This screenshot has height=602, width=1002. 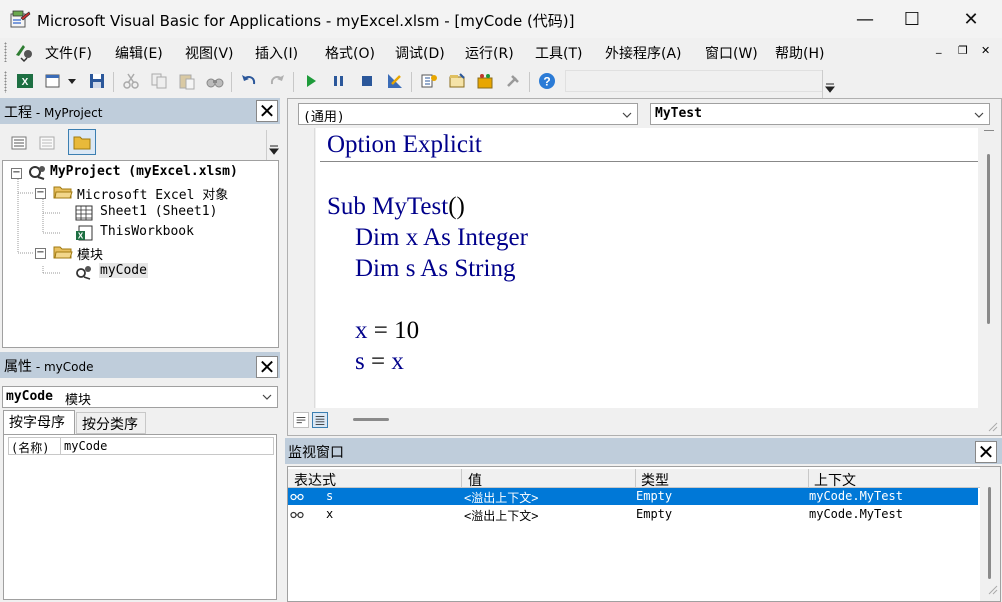 What do you see at coordinates (865, 19) in the screenshot?
I see `minimize-button: —` at bounding box center [865, 19].